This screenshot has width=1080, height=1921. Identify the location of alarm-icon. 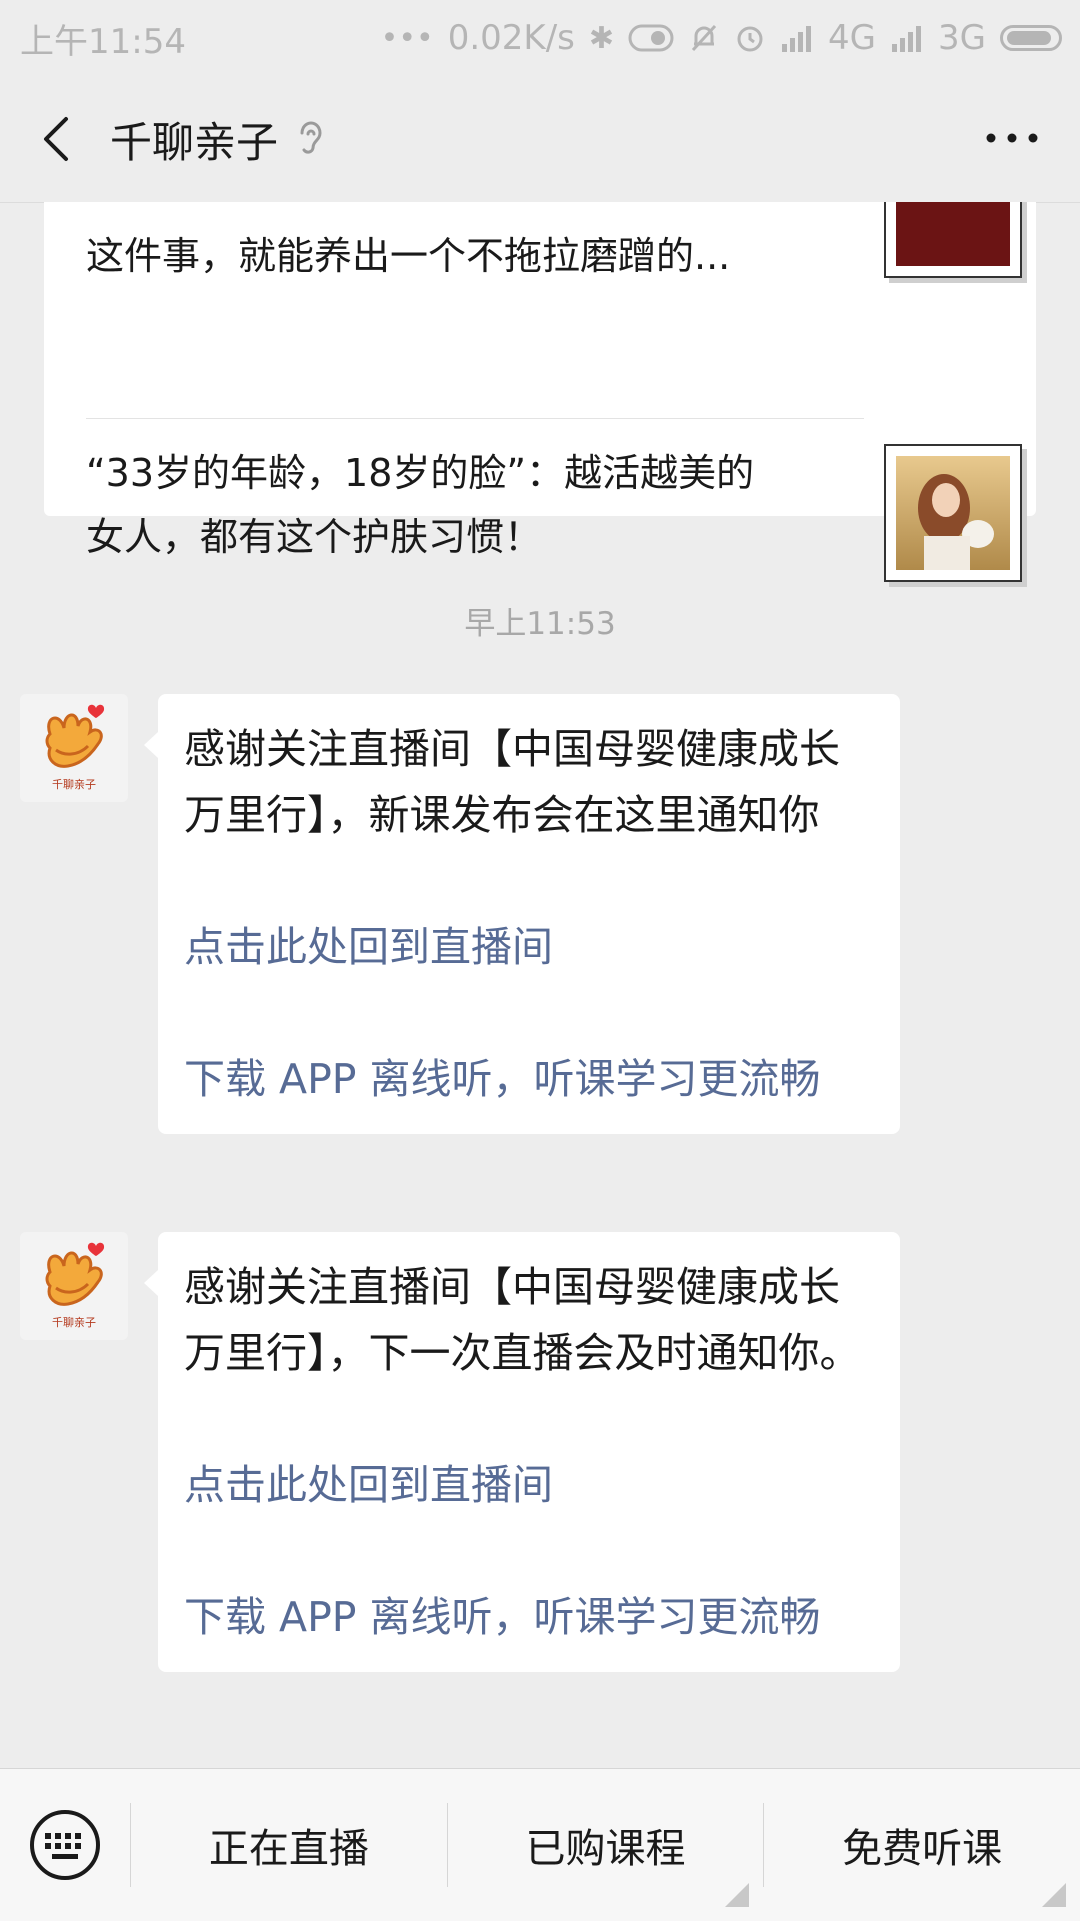
(750, 39).